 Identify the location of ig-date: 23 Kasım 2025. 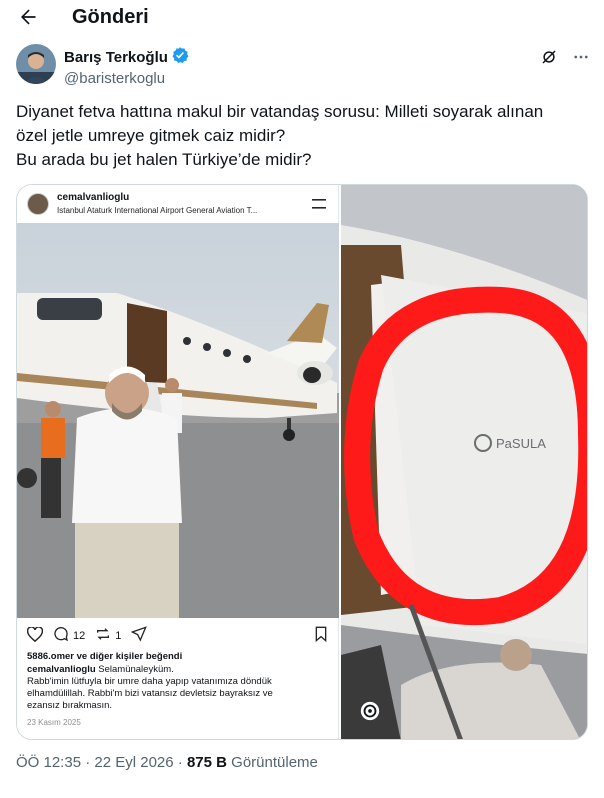
(54, 722).